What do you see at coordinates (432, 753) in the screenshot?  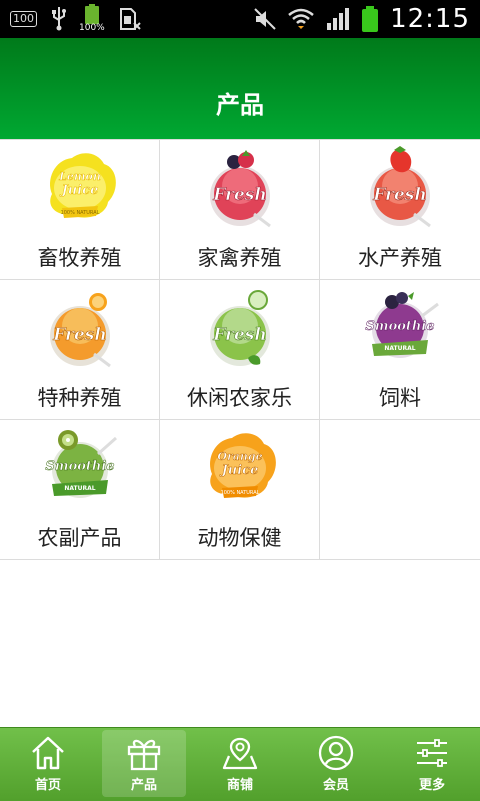 I see `sliders-icon` at bounding box center [432, 753].